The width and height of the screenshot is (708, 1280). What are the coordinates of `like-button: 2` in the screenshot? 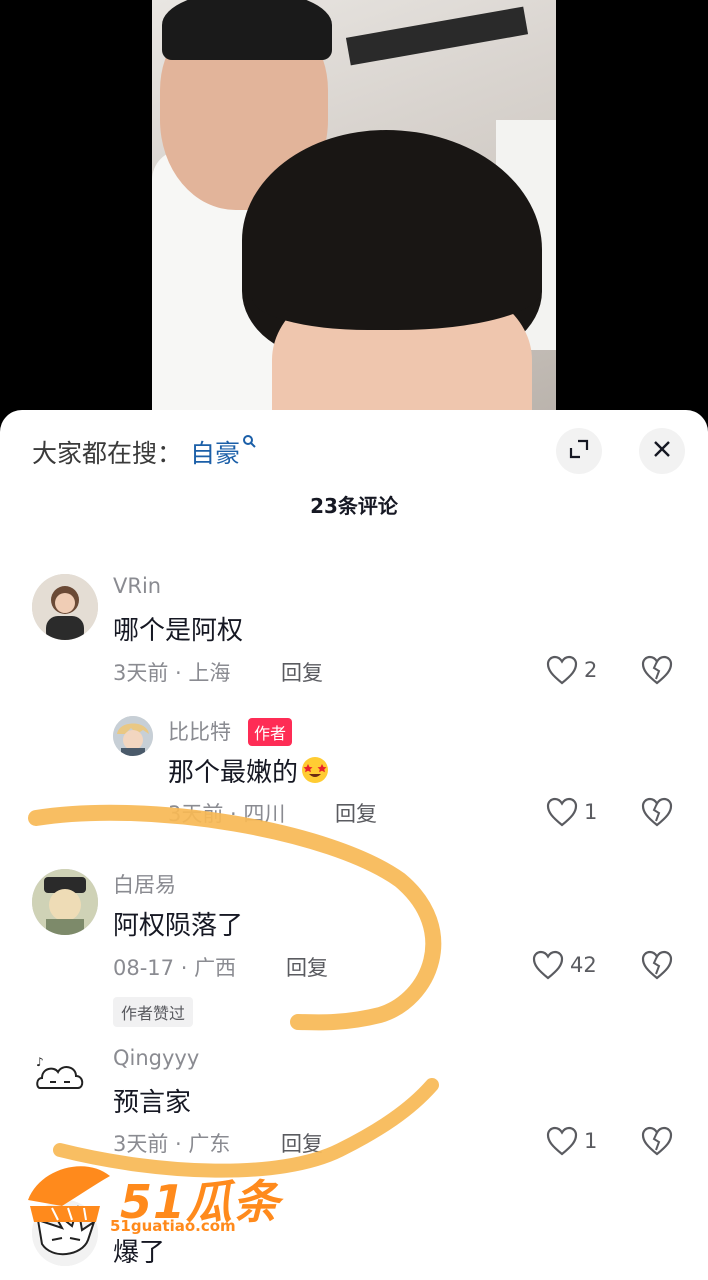 It's located at (571, 670).